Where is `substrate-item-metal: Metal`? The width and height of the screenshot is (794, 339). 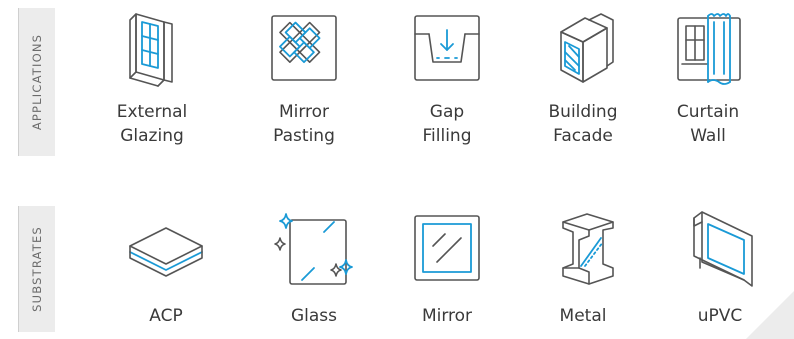 substrate-item-metal: Metal is located at coordinates (583, 268).